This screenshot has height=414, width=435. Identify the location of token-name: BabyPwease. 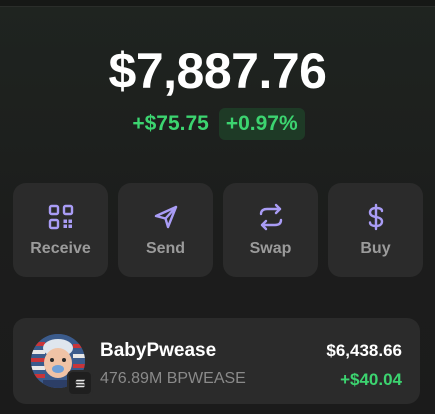
(158, 350).